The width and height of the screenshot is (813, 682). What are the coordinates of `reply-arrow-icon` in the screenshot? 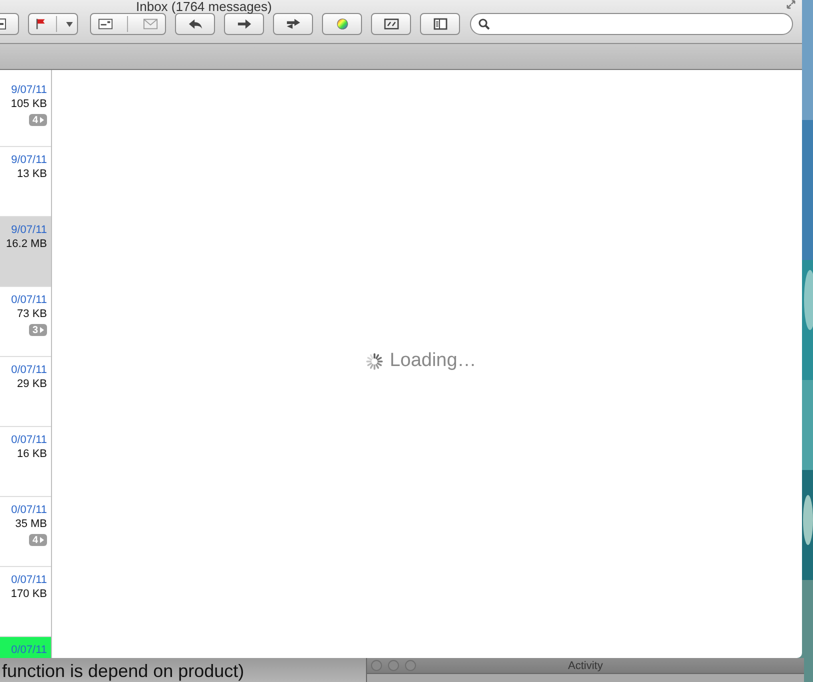 It's located at (195, 24).